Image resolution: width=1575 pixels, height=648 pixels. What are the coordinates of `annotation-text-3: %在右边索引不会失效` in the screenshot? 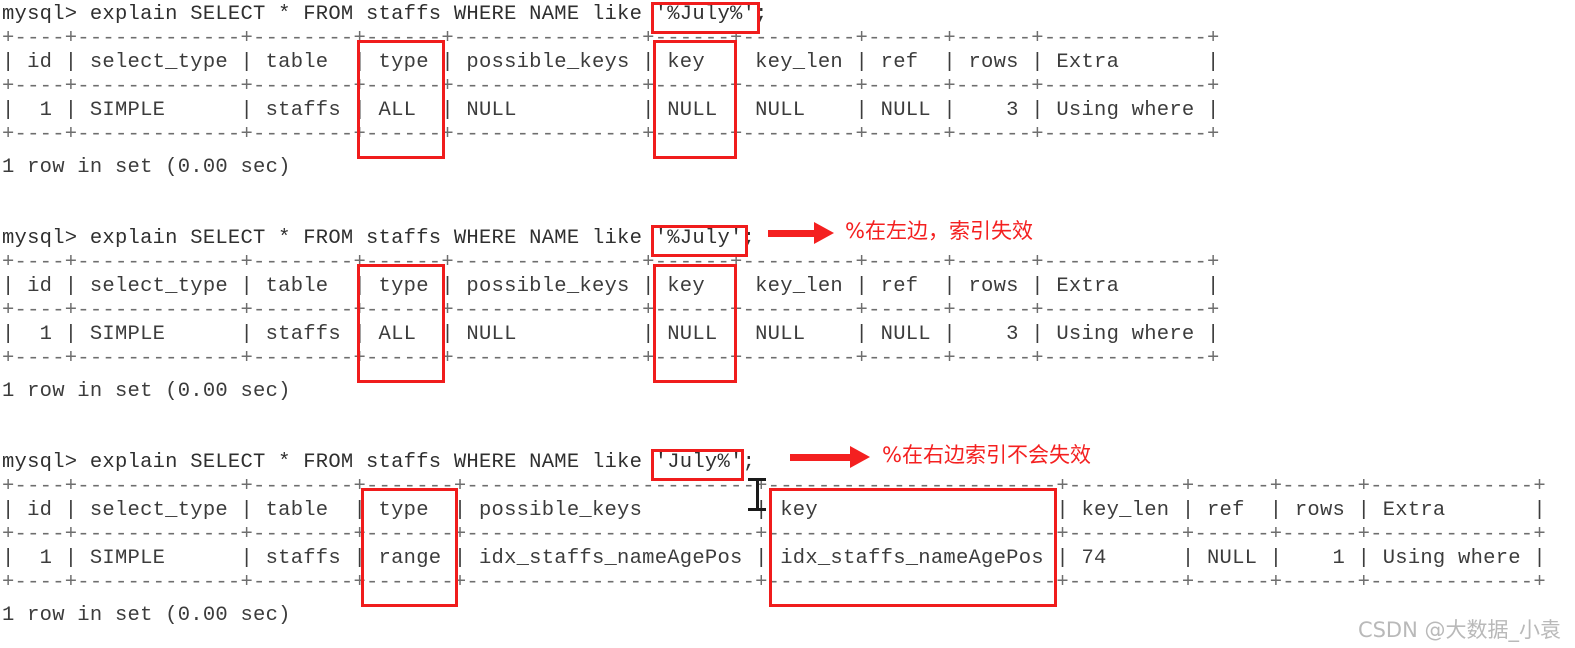 It's located at (986, 455).